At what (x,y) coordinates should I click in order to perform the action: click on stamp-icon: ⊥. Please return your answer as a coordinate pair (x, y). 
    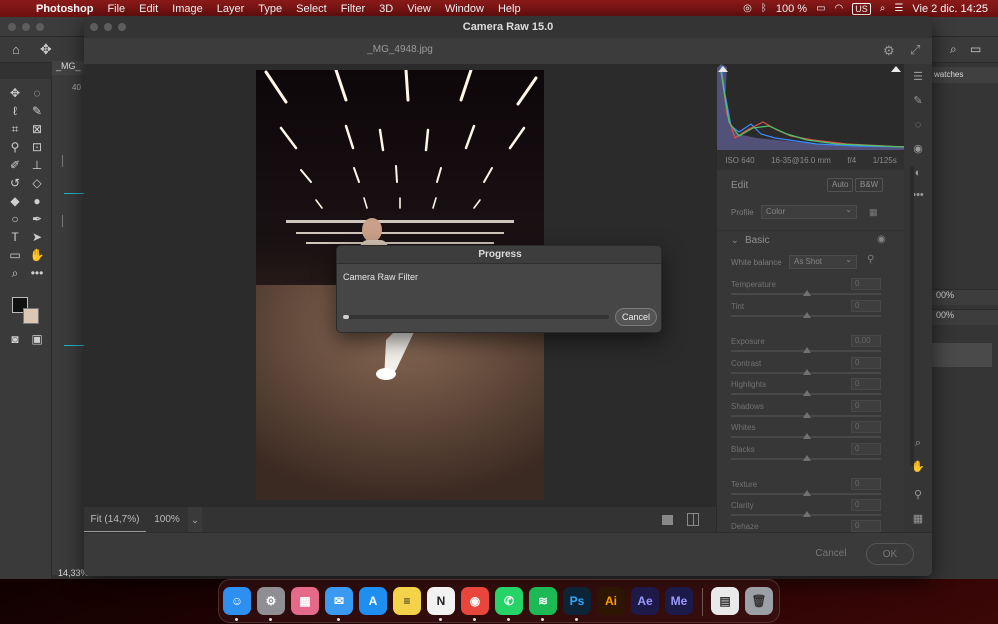
    Looking at the image, I should click on (37, 165).